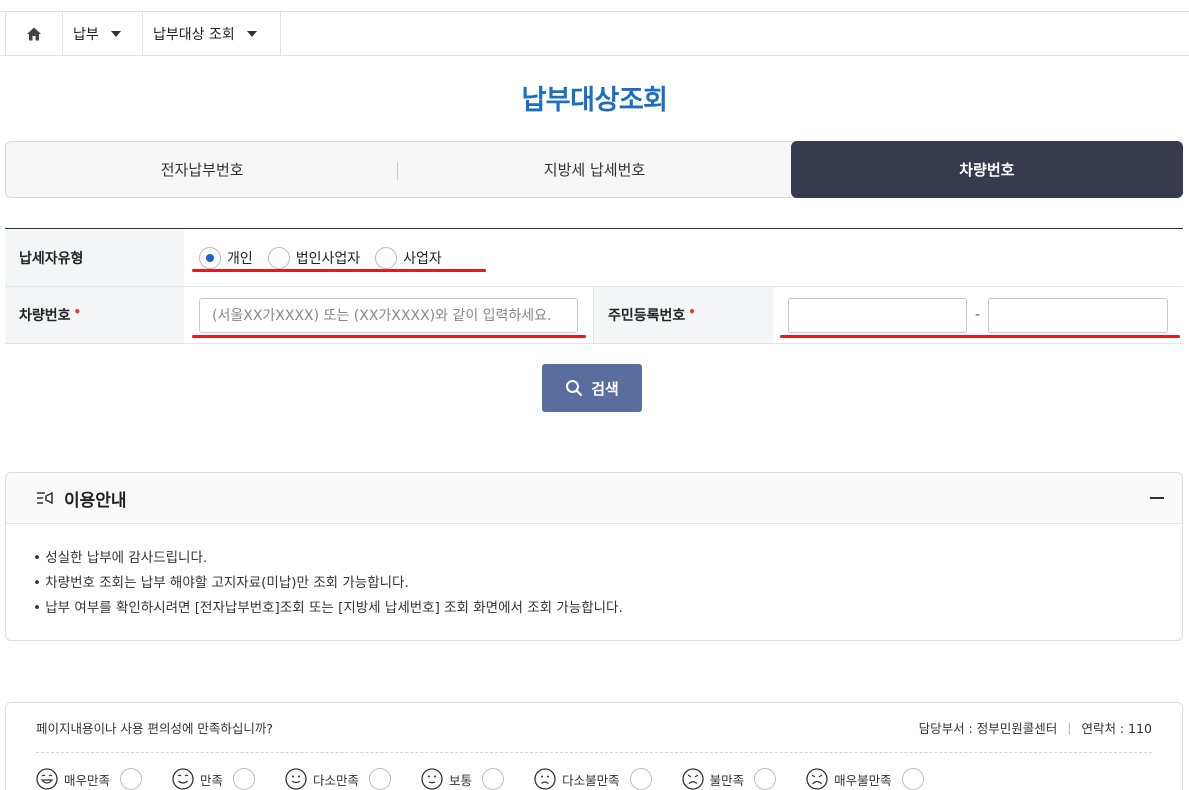  Describe the element at coordinates (1116, 728) in the screenshot. I see `contact-info: 연락처 : 110` at that location.